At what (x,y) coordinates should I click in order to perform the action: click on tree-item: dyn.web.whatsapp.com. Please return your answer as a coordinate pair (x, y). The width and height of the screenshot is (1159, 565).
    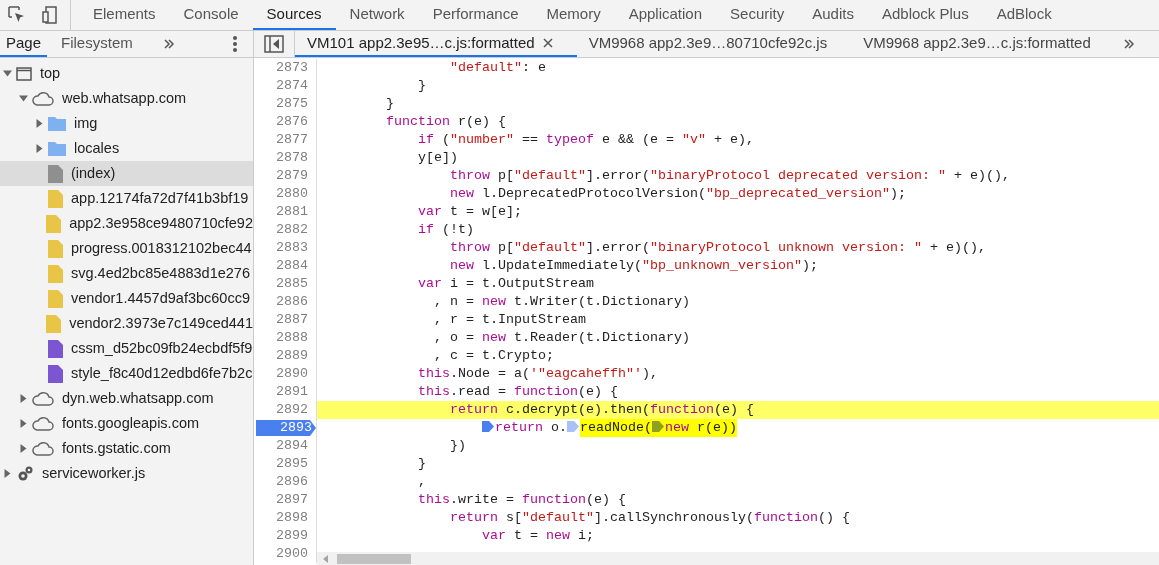
    Looking at the image, I should click on (126, 398).